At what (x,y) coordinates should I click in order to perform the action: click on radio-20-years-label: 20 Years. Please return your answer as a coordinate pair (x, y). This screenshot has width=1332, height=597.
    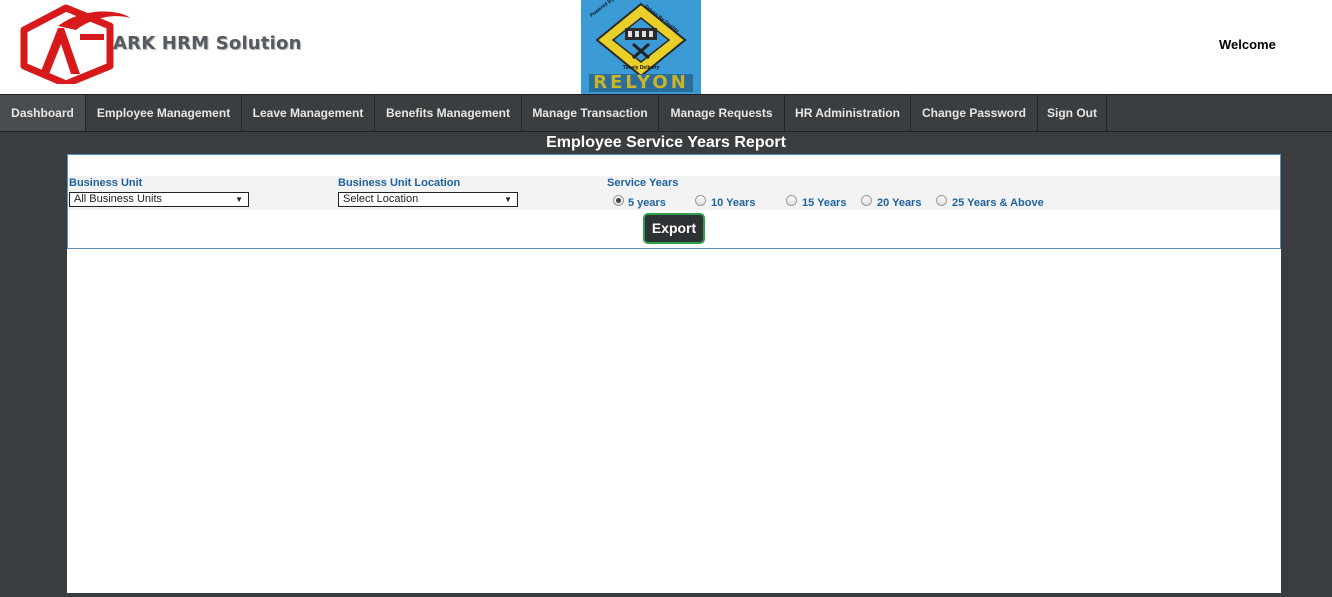
    Looking at the image, I should click on (899, 203).